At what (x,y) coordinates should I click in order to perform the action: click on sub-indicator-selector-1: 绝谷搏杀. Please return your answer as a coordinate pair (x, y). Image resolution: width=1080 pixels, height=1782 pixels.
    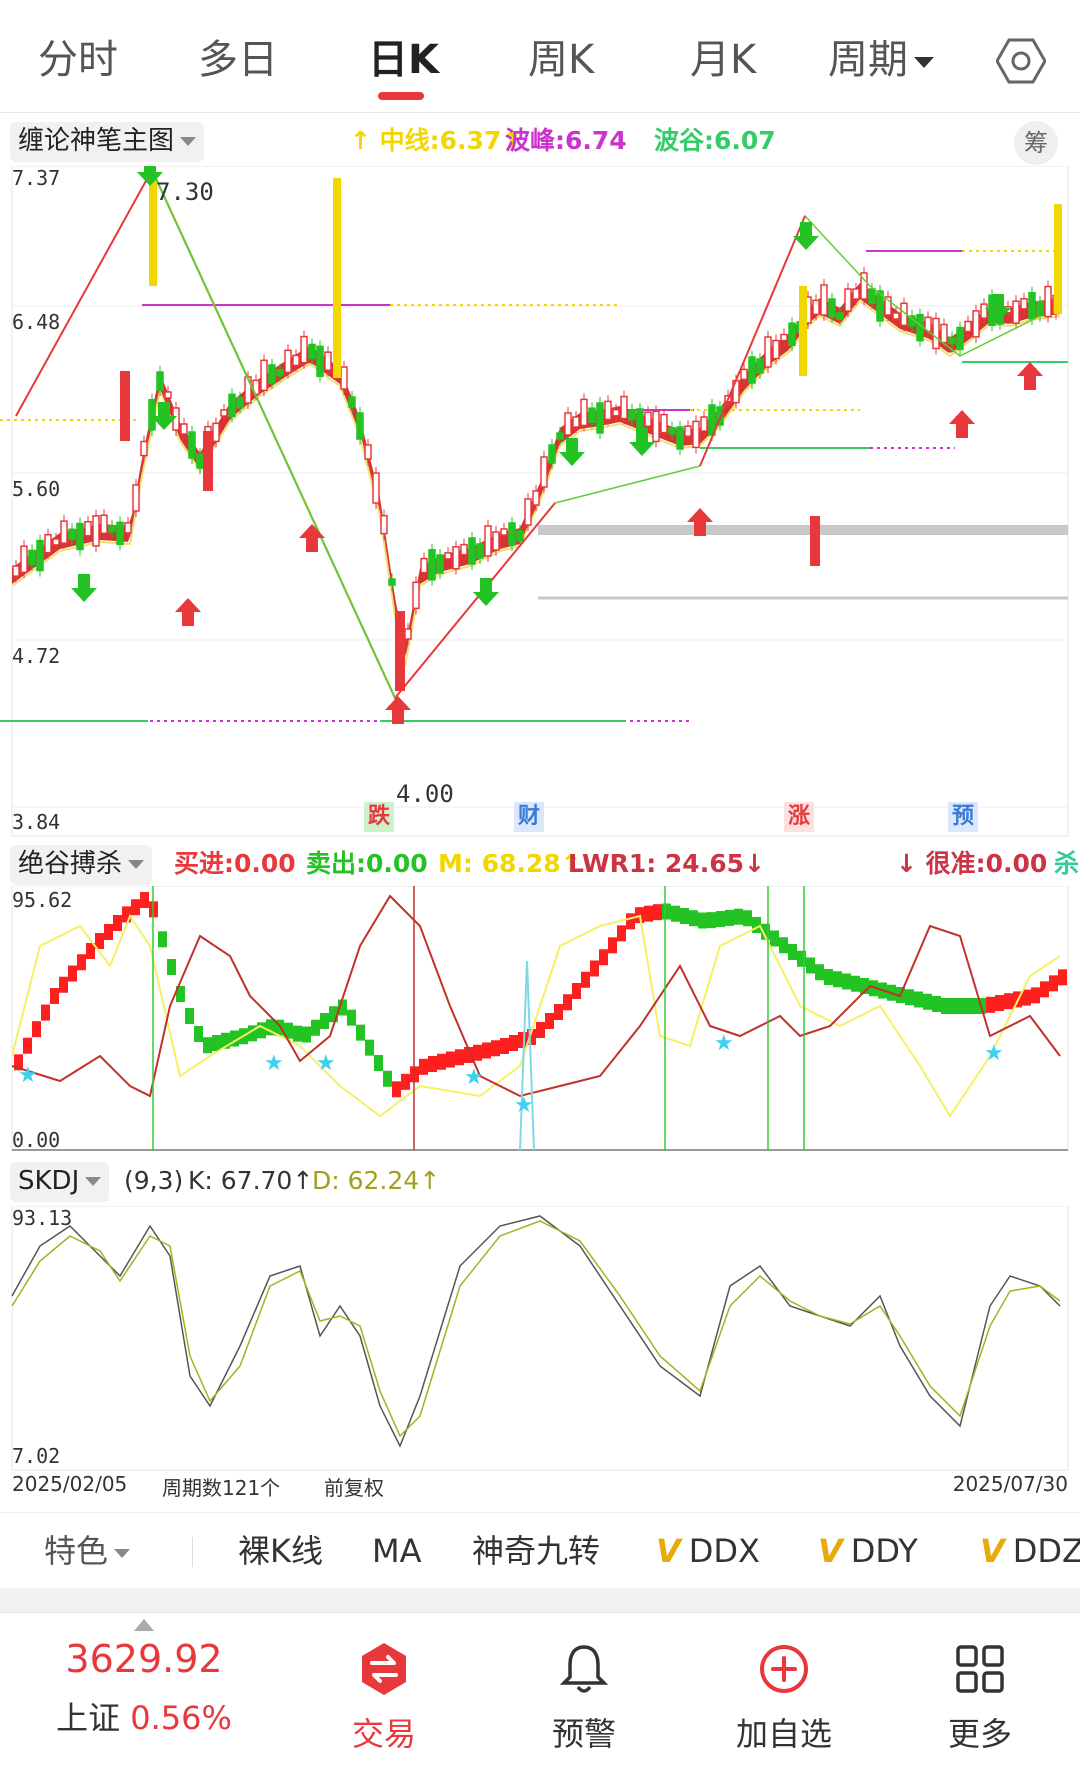
    Looking at the image, I should click on (81, 865).